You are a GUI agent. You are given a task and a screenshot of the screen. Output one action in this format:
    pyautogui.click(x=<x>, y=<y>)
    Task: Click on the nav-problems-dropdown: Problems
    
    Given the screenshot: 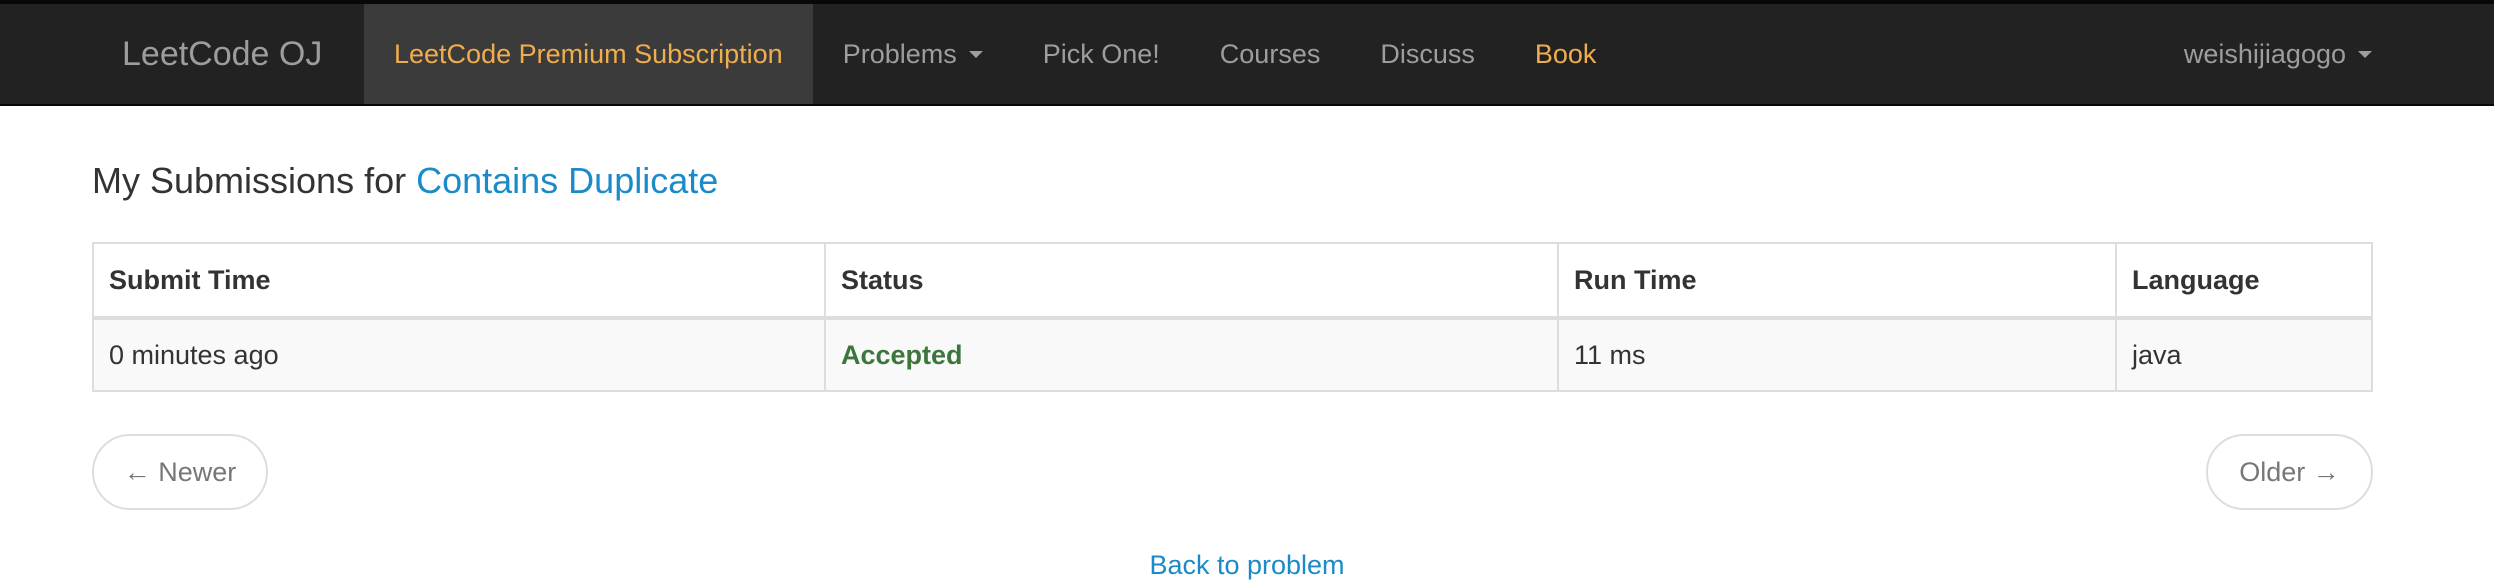 What is the action you would take?
    pyautogui.click(x=913, y=54)
    